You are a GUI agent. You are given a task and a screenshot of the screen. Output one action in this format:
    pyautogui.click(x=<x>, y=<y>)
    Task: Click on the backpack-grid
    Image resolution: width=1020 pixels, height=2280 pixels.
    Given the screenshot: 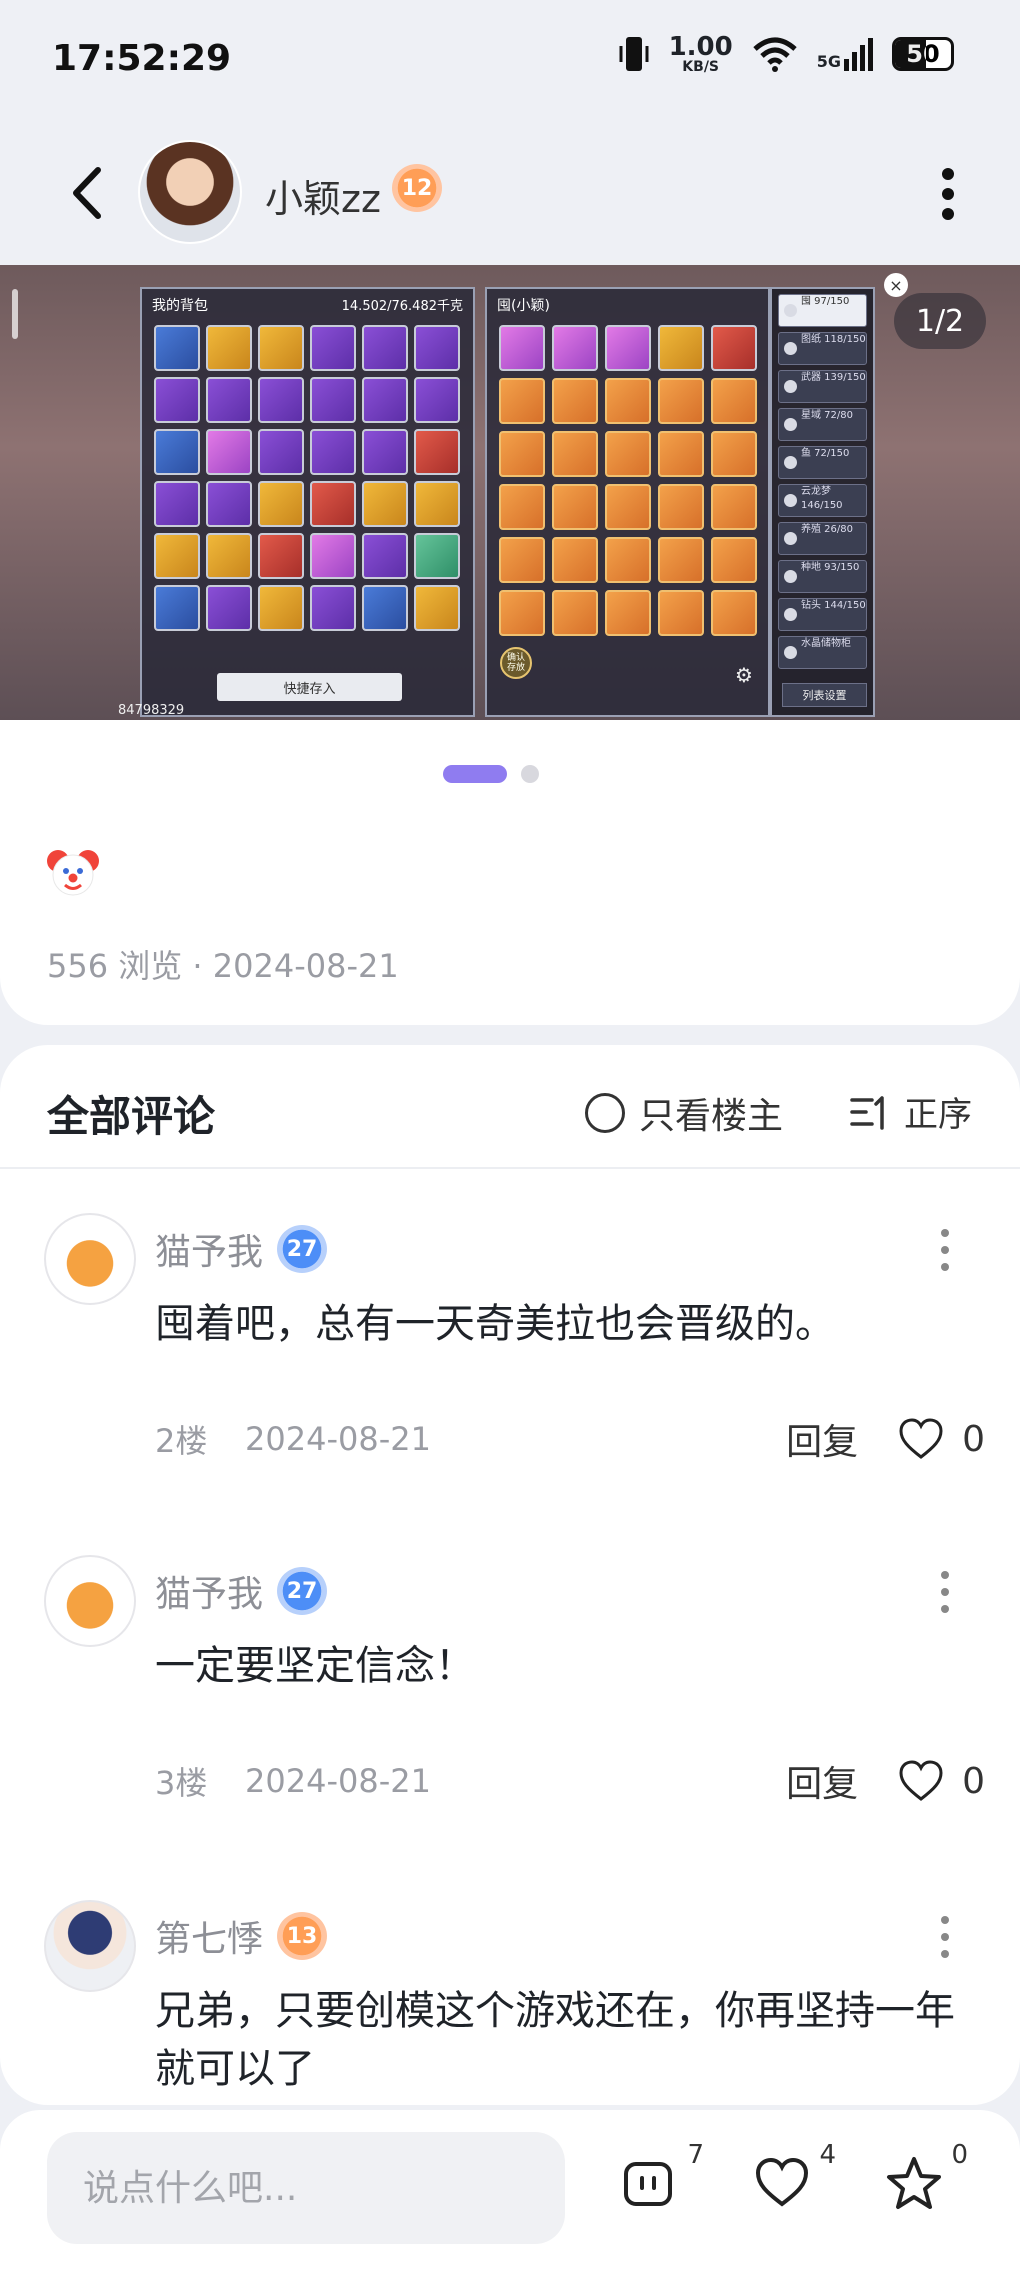 What is the action you would take?
    pyautogui.click(x=307, y=478)
    